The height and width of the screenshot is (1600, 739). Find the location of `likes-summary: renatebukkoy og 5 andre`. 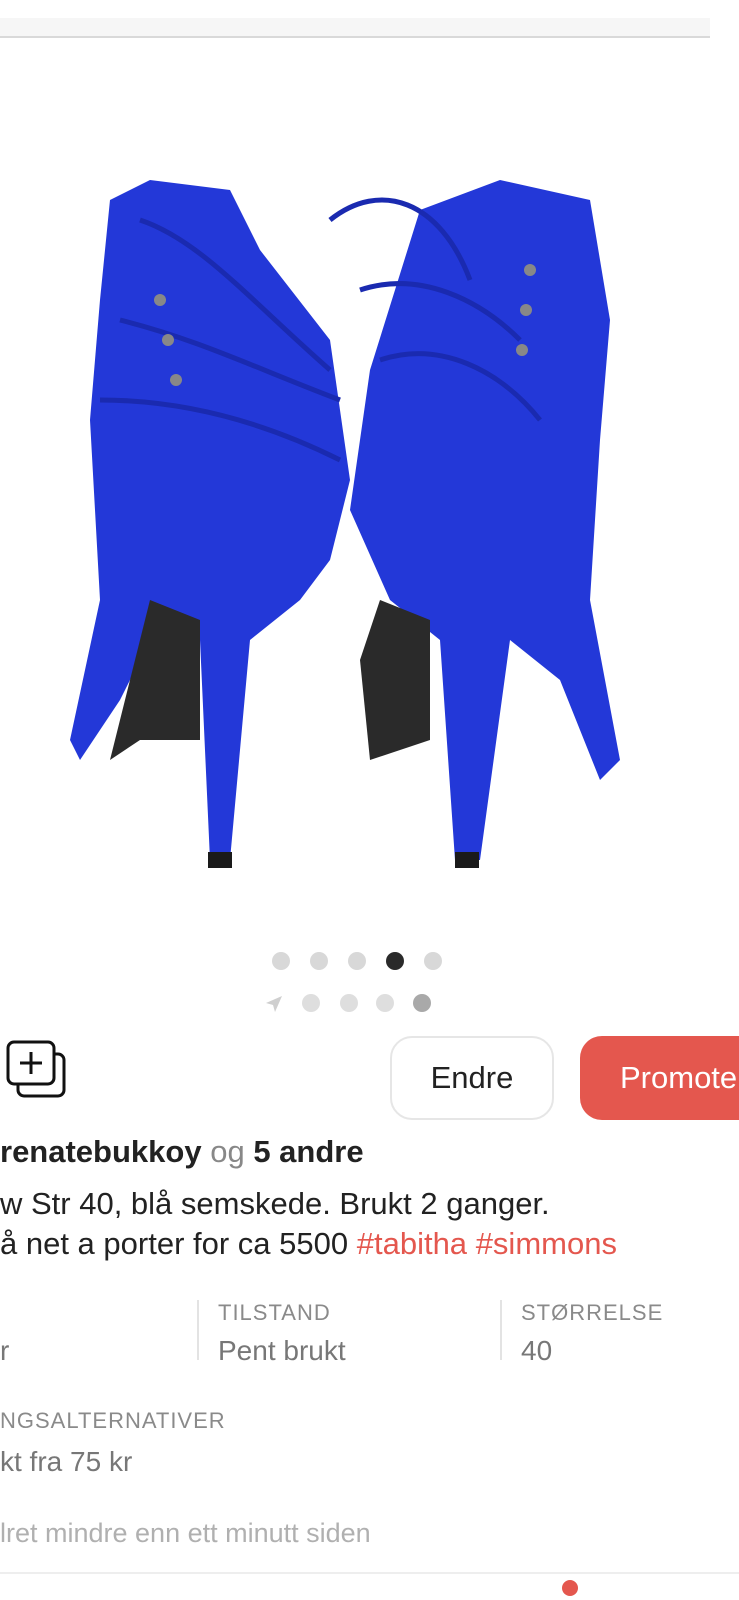

likes-summary: renatebukkoy og 5 andre is located at coordinates (182, 1152).